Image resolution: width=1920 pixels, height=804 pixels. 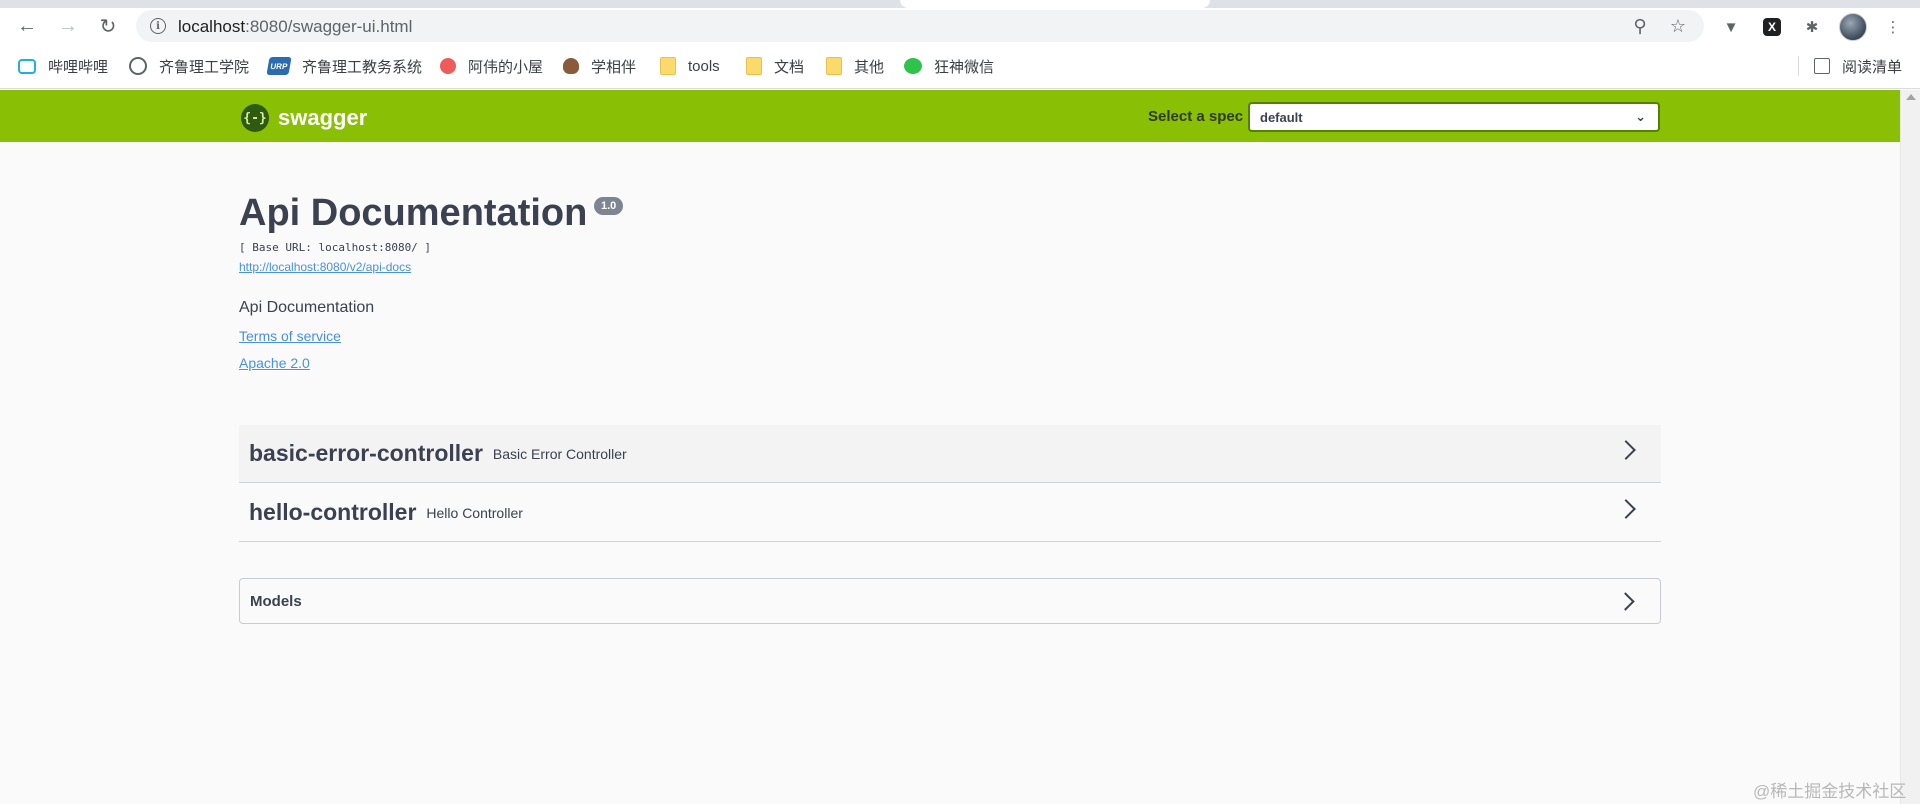 What do you see at coordinates (1853, 27) in the screenshot?
I see `profile-avatar` at bounding box center [1853, 27].